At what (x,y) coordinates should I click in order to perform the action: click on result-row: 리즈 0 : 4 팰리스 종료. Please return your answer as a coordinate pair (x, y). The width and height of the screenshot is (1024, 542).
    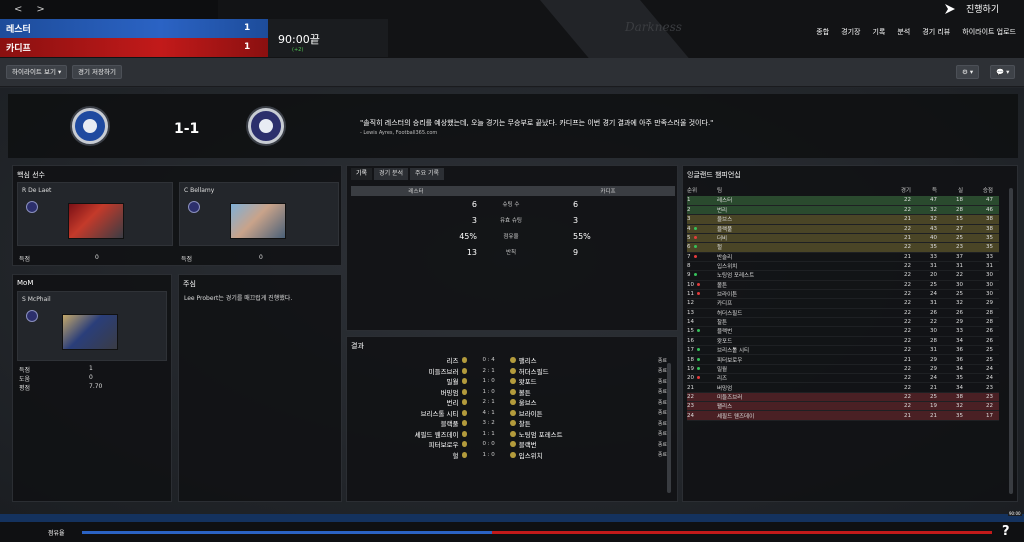
    Looking at the image, I should click on (509, 360).